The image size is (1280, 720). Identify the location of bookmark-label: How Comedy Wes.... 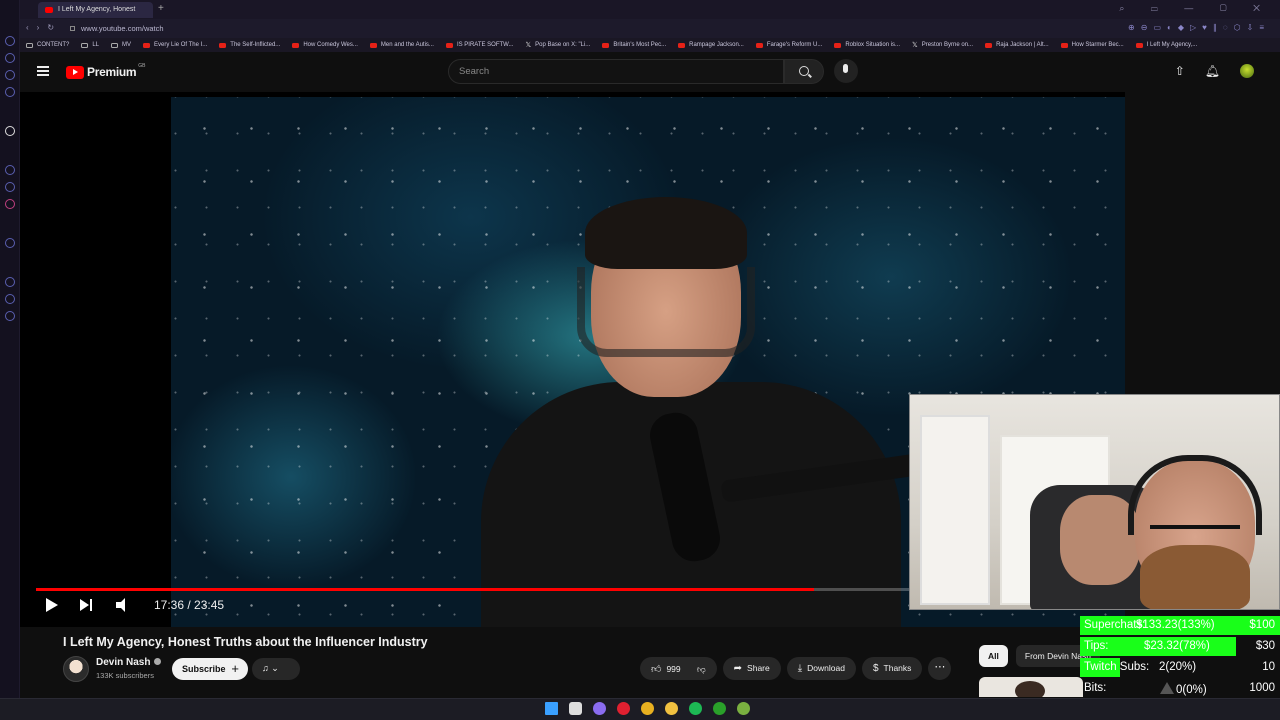
(330, 45).